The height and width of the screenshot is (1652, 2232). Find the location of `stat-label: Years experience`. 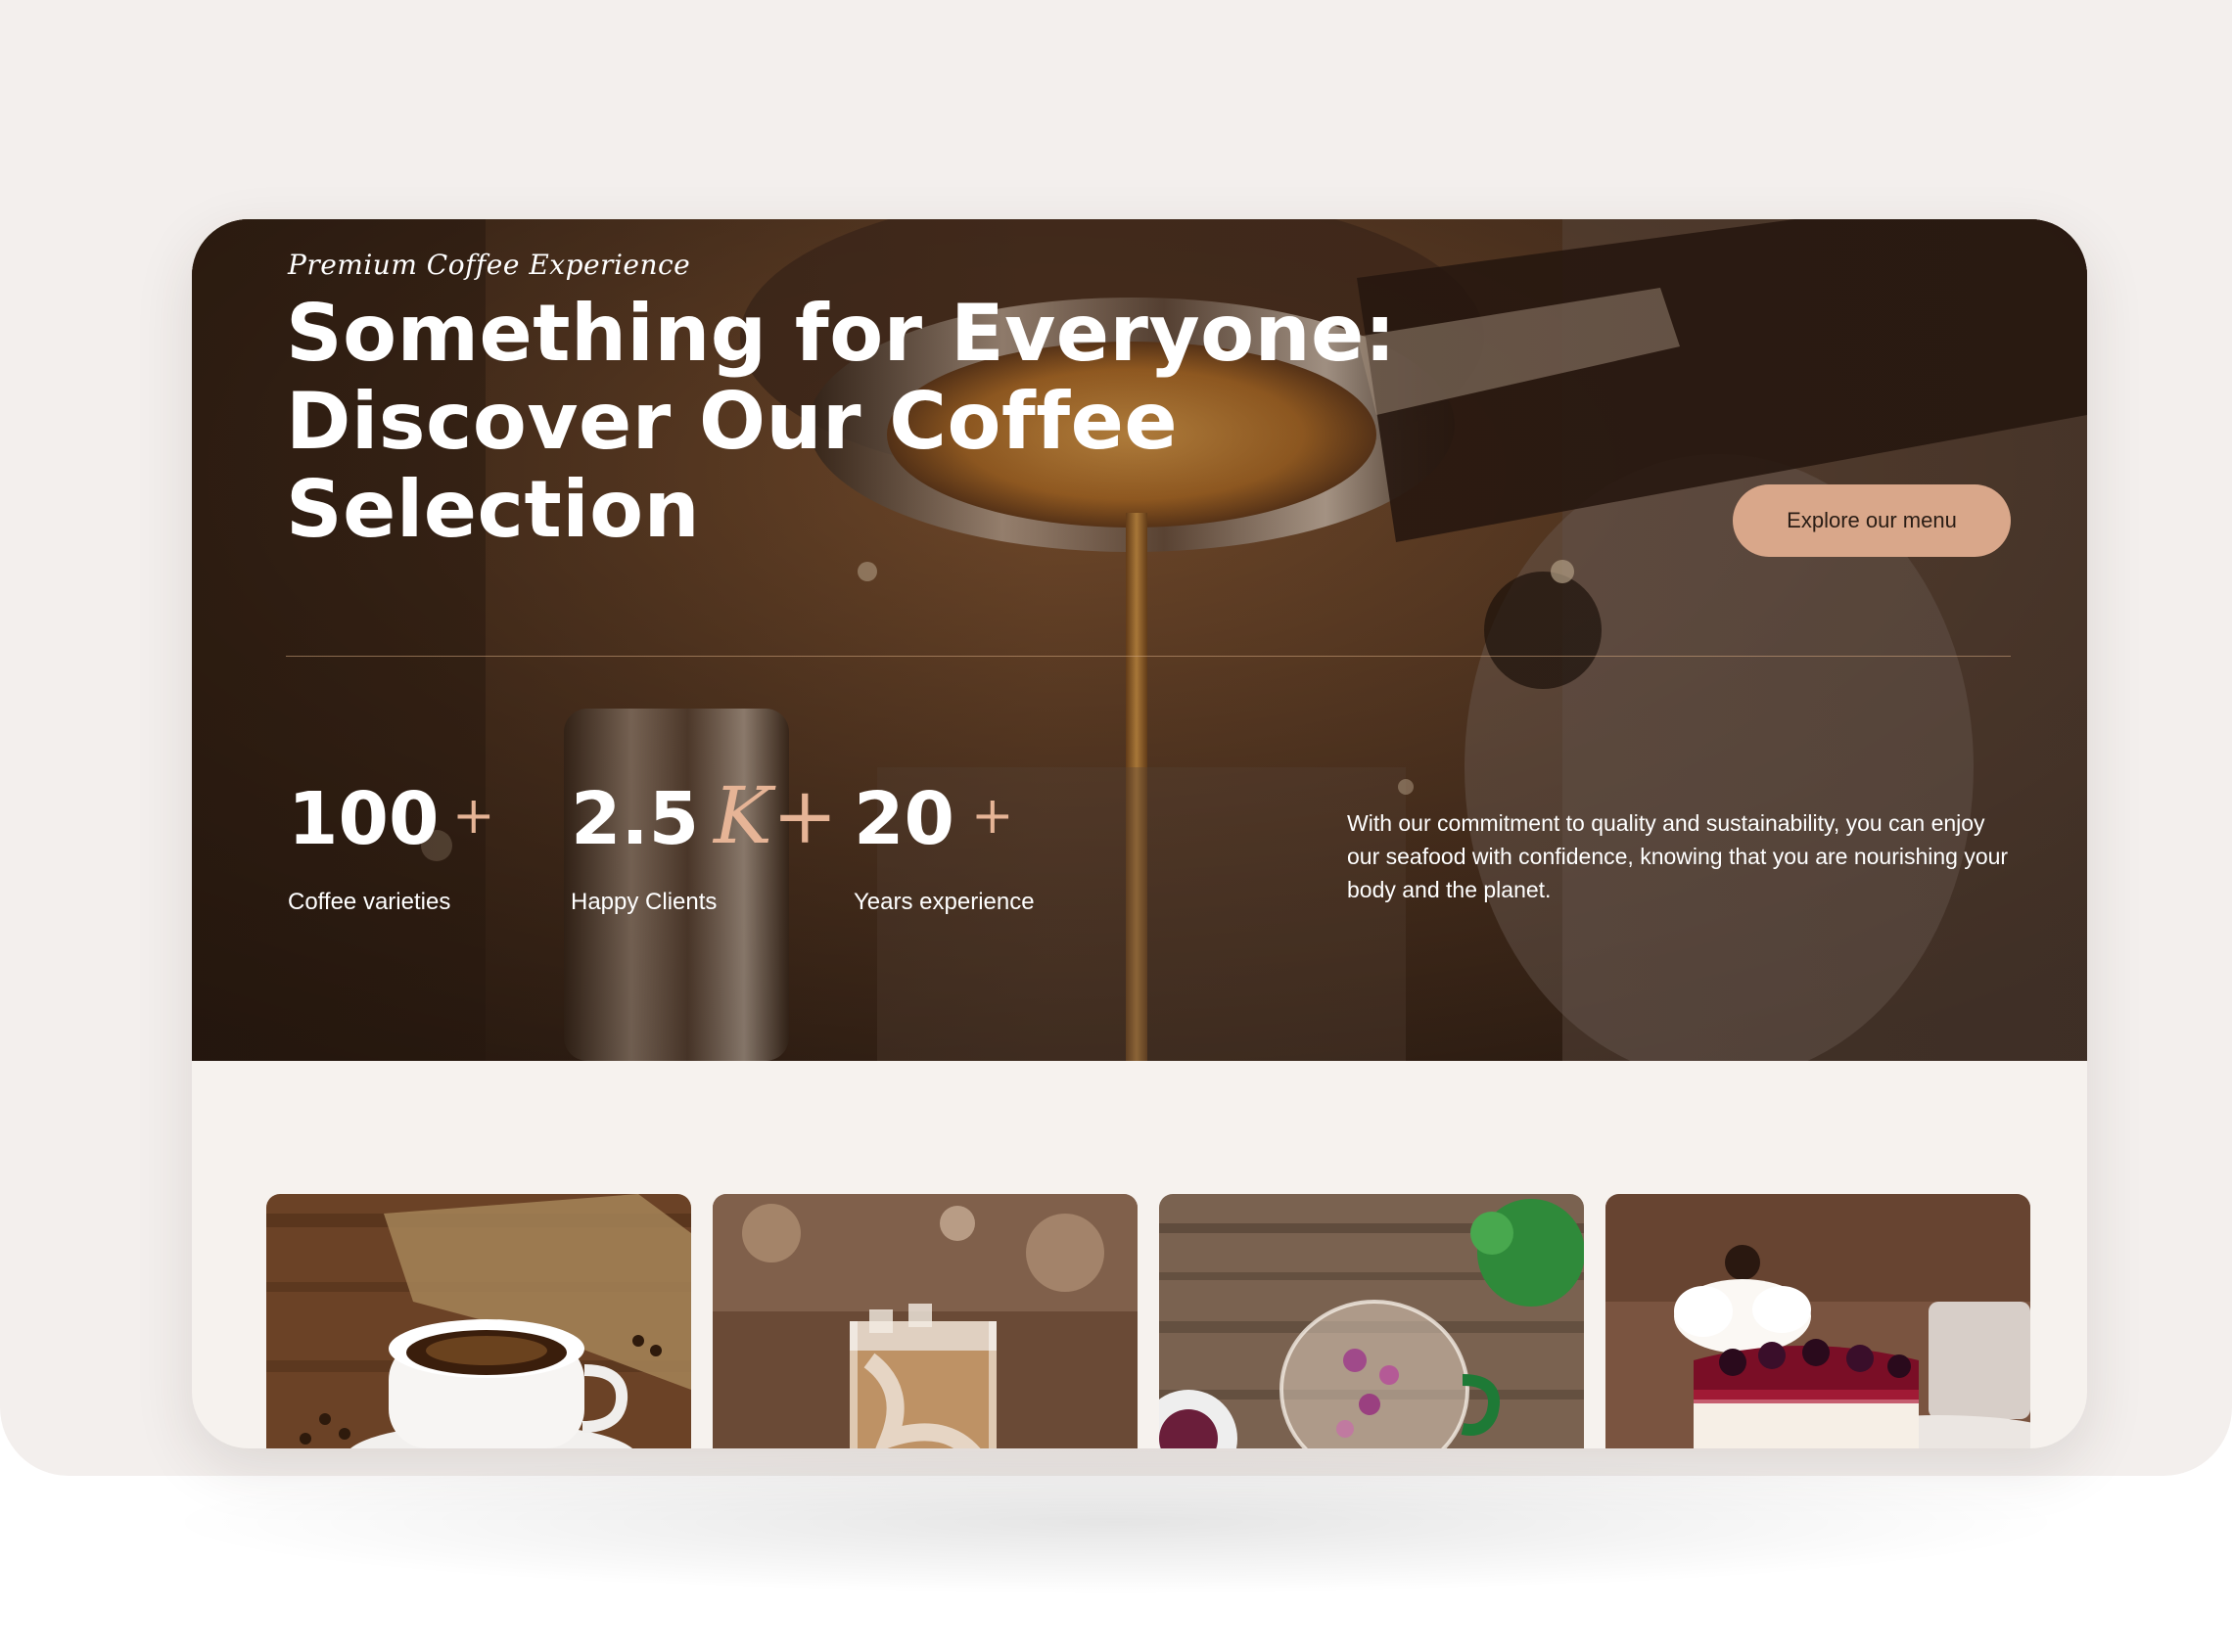

stat-label: Years experience is located at coordinates (944, 902).